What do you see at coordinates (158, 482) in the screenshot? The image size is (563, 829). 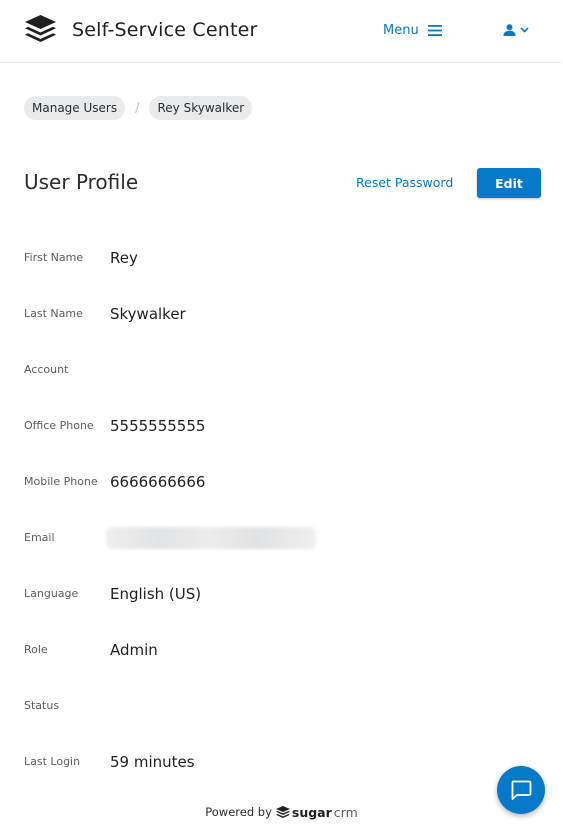 I see `field-value: 6666666666` at bounding box center [158, 482].